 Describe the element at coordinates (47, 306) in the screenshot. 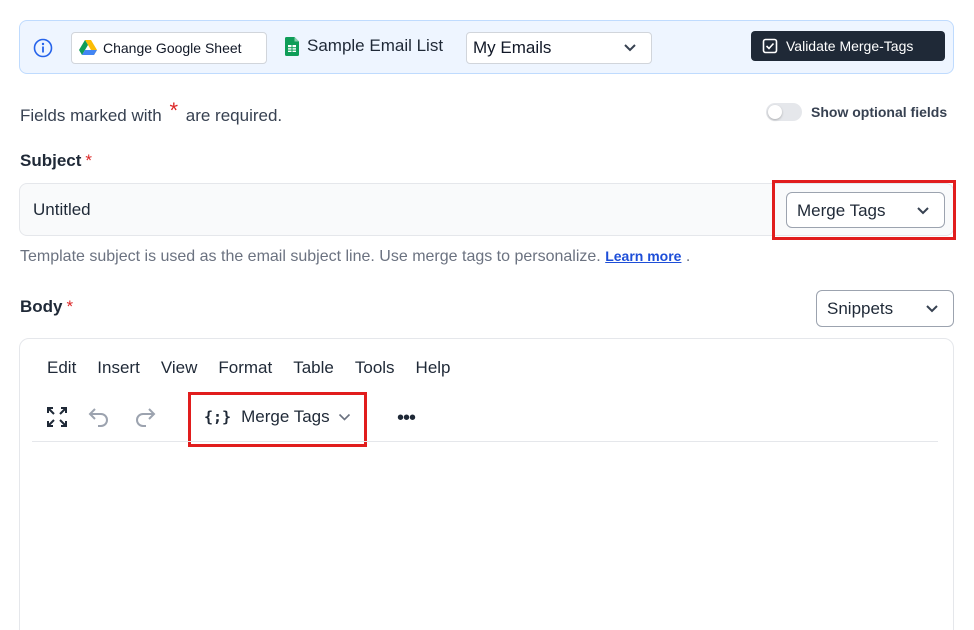

I see `body-label: Body *` at that location.